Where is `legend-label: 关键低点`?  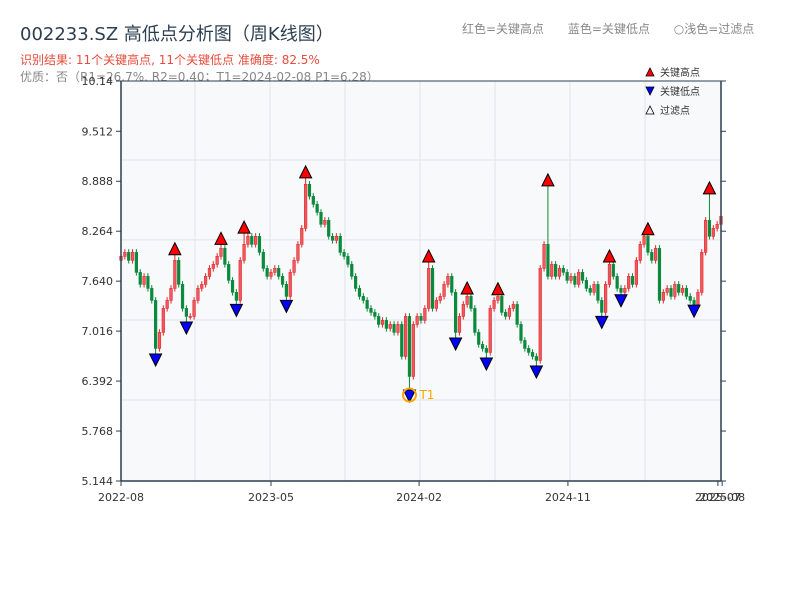 legend-label: 关键低点 is located at coordinates (680, 91).